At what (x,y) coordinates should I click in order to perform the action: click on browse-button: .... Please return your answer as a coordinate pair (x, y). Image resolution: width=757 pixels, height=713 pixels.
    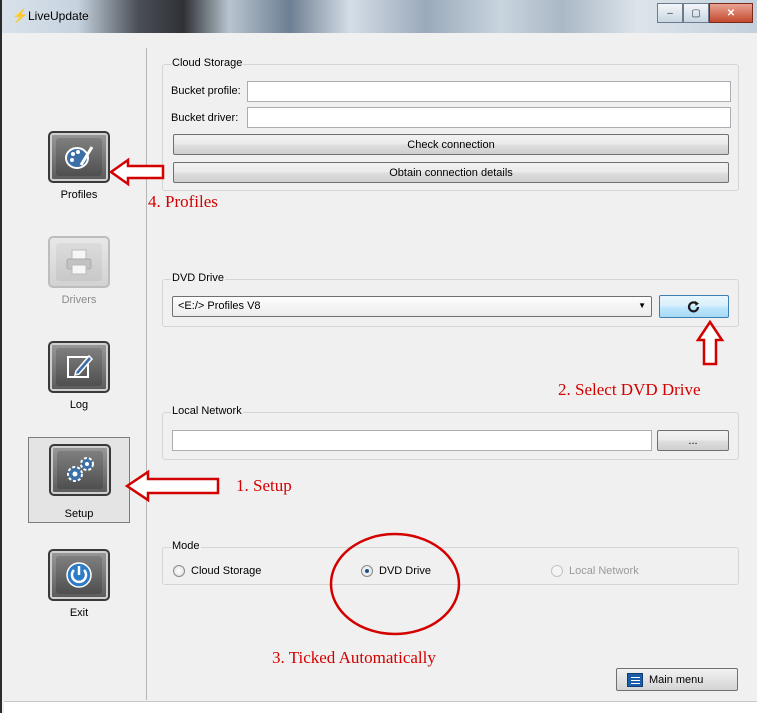
    Looking at the image, I should click on (693, 440).